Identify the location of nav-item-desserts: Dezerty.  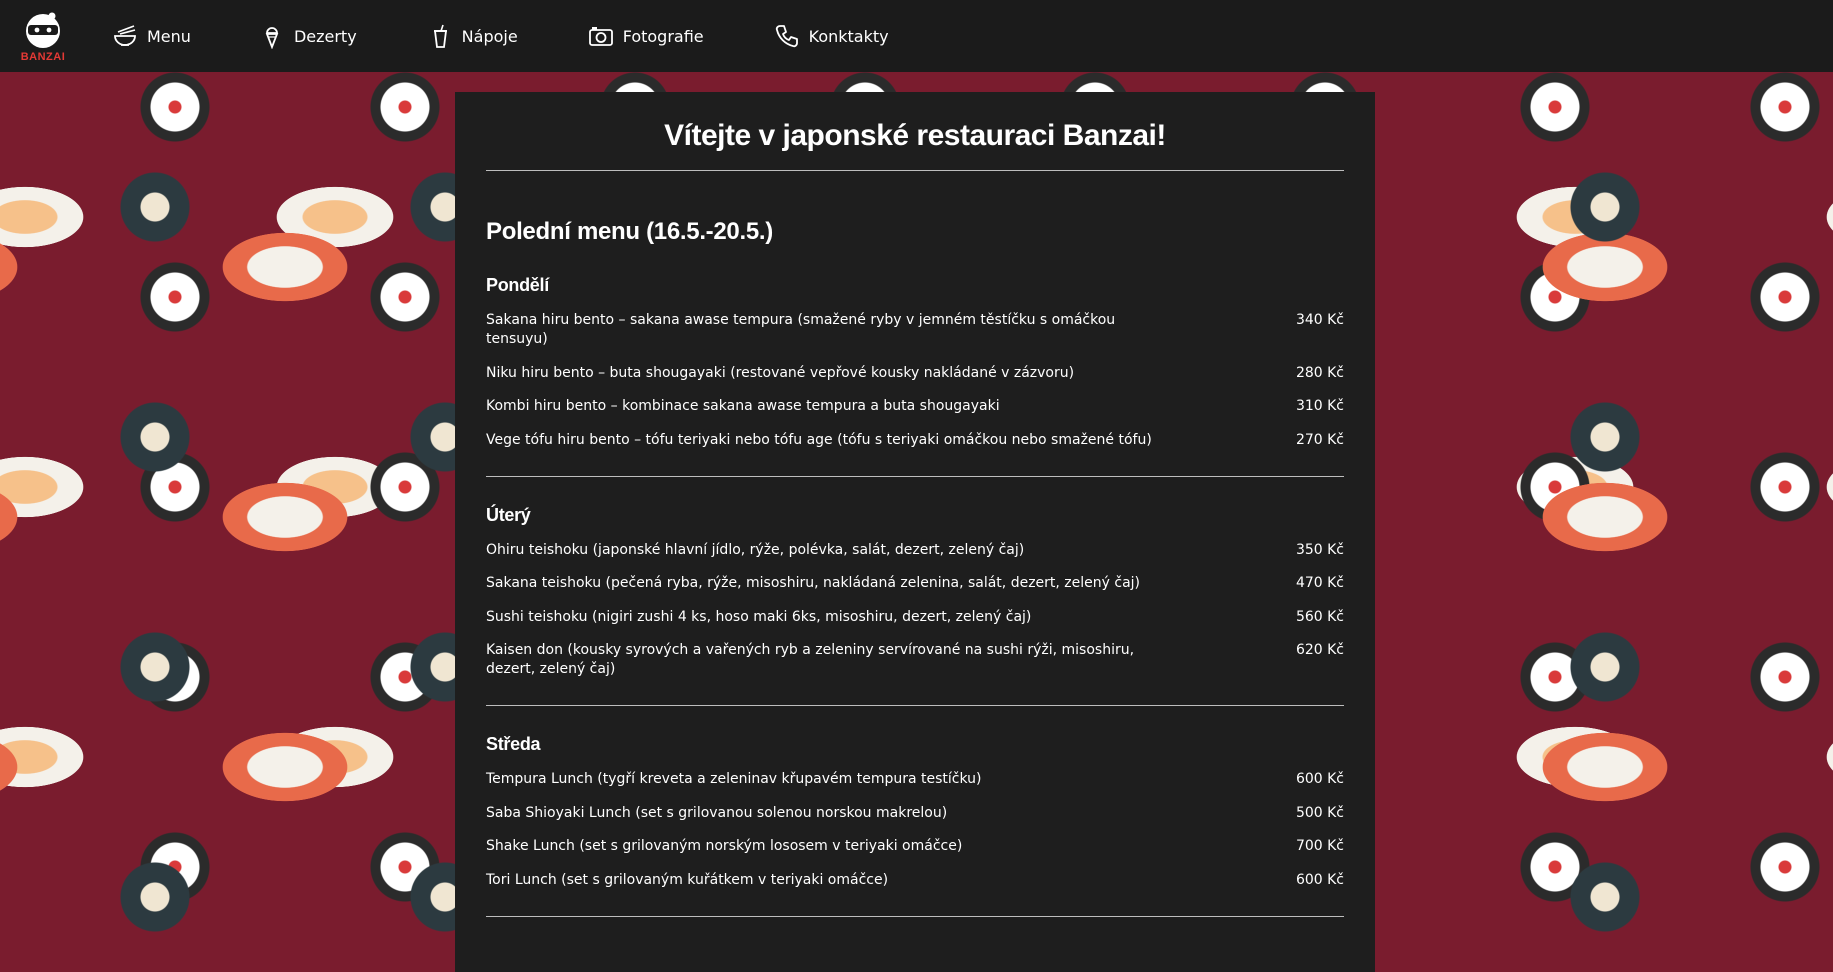
(308, 36).